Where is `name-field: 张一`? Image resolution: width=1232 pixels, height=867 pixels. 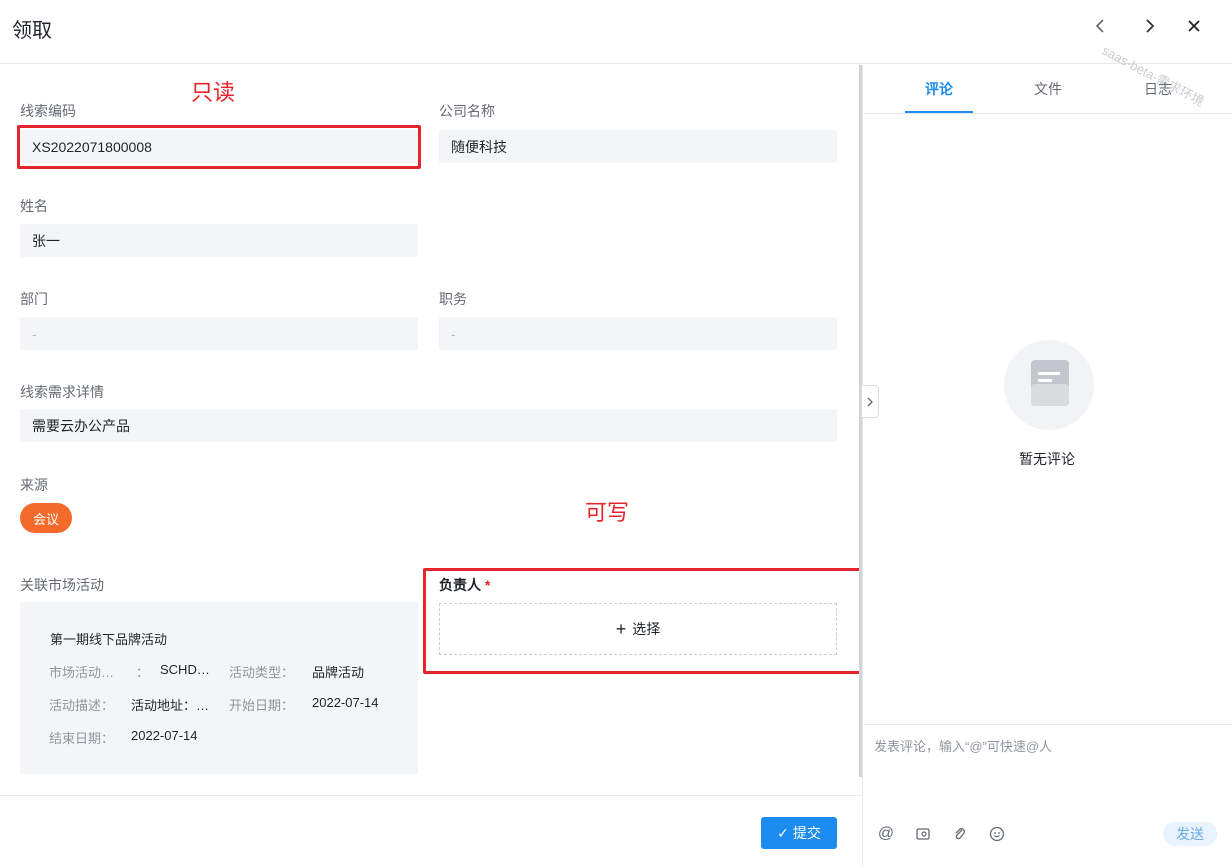
name-field: 张一 is located at coordinates (219, 240).